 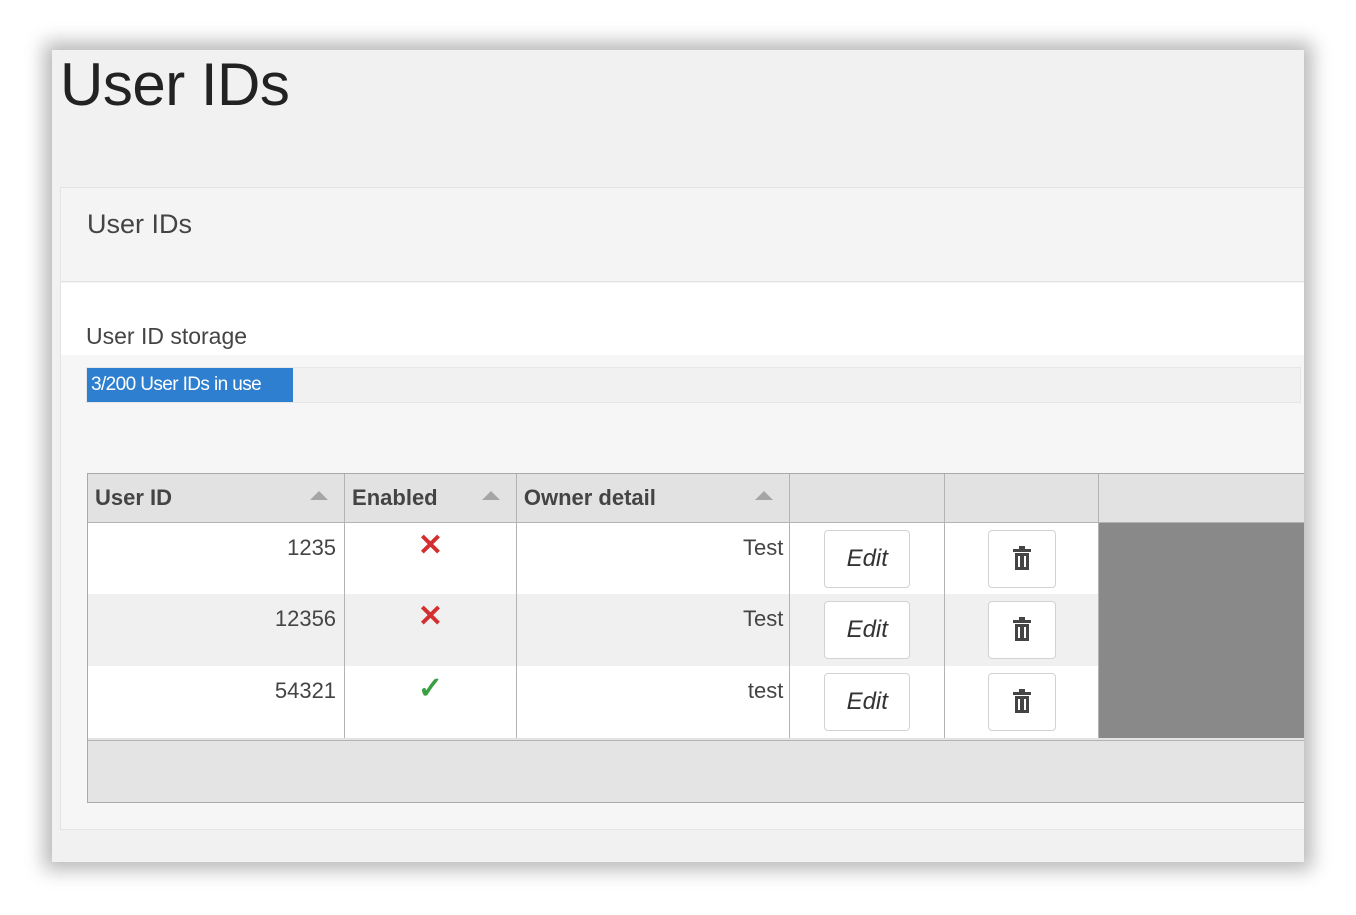 What do you see at coordinates (217, 702) in the screenshot?
I see `user-id-cell: 54321` at bounding box center [217, 702].